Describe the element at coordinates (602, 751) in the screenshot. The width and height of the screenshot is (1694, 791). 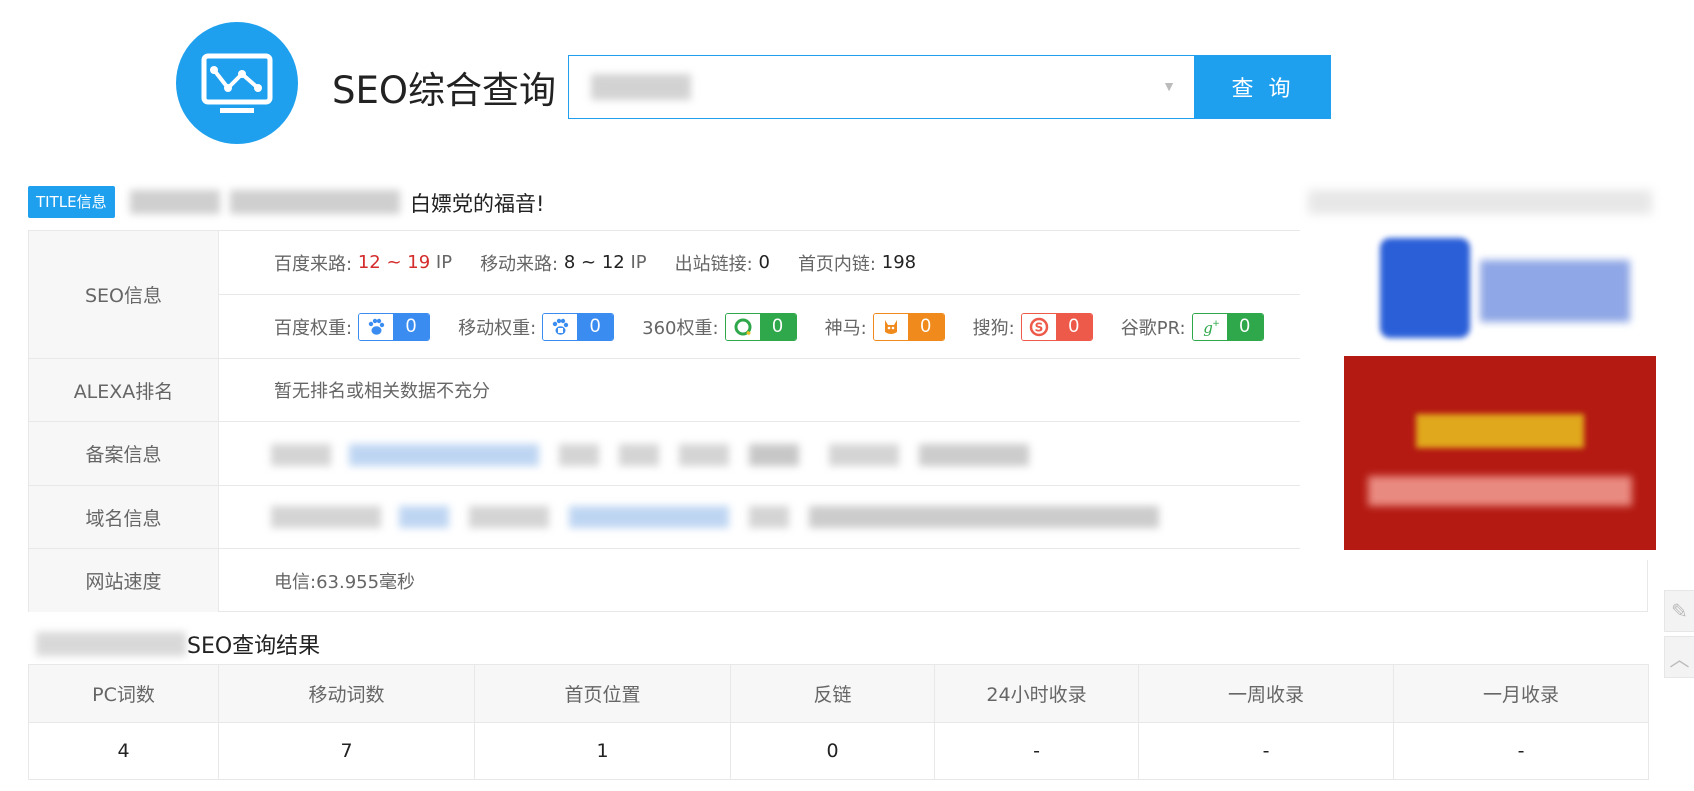
I see `homepage-position-value: 1` at that location.